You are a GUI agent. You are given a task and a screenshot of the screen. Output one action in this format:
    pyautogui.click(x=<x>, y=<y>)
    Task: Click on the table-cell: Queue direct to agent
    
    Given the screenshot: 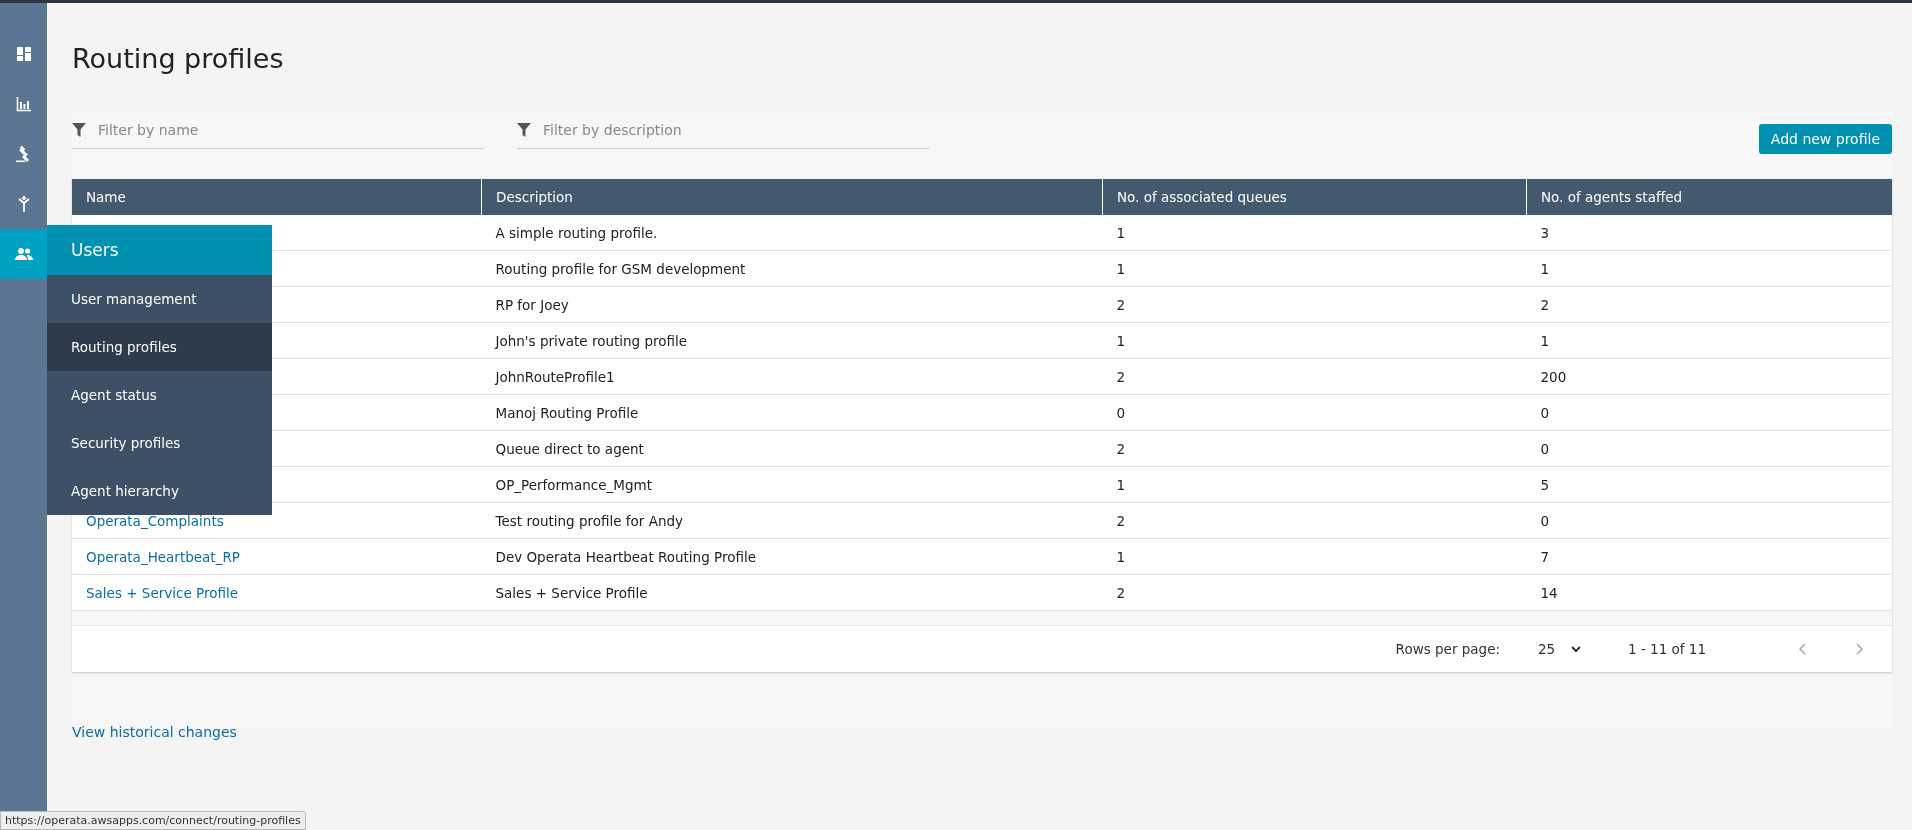 What is the action you would take?
    pyautogui.click(x=569, y=448)
    